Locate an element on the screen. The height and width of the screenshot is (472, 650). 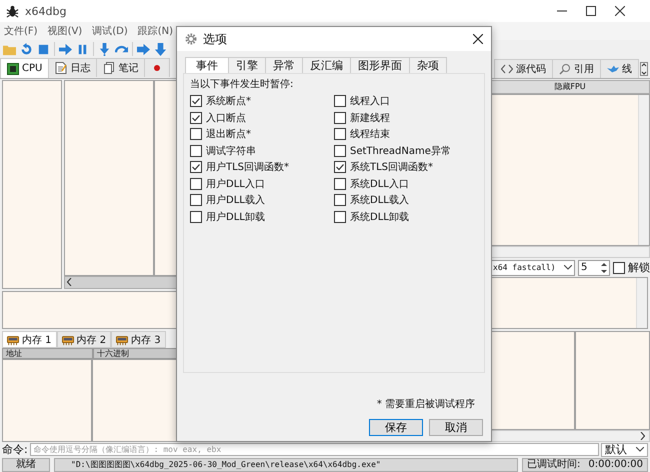
tab: CPU is located at coordinates (25, 68).